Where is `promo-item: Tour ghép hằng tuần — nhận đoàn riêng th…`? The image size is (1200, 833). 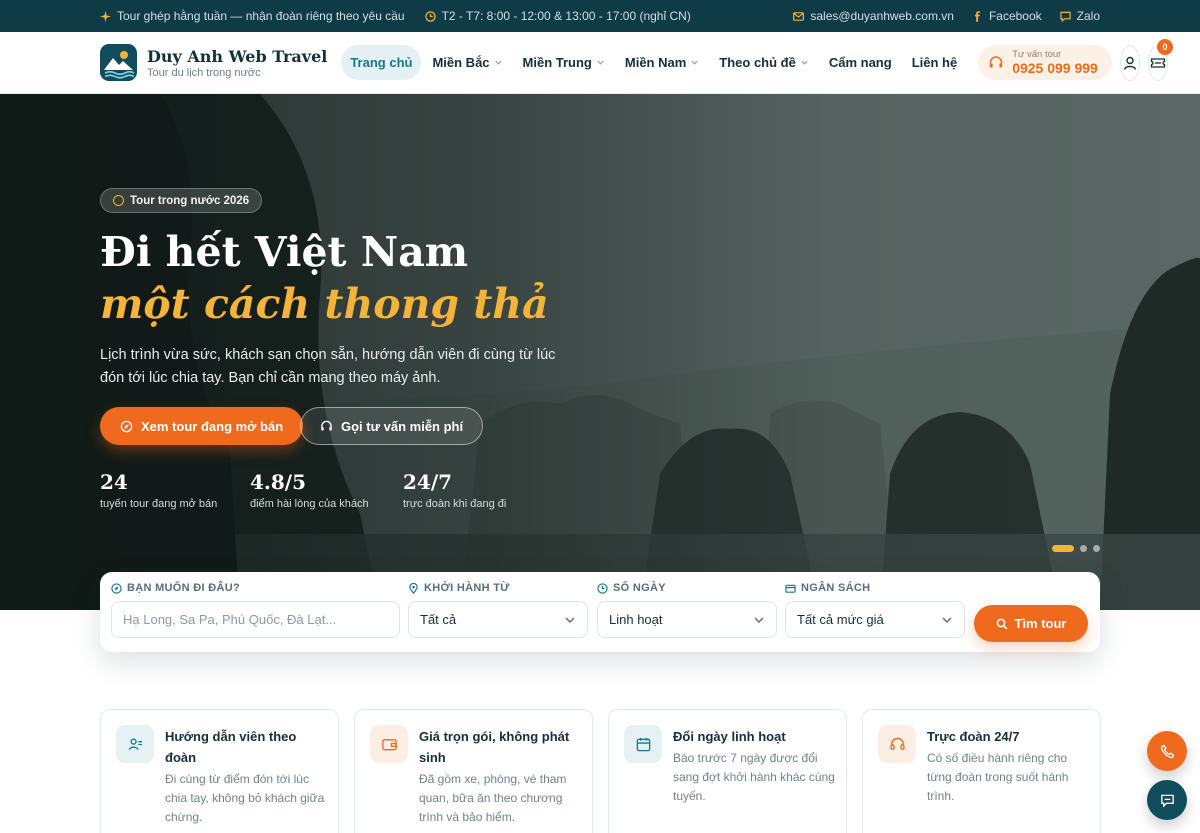
promo-item: Tour ghép hằng tuần — nhận đoàn riêng th… is located at coordinates (252, 16).